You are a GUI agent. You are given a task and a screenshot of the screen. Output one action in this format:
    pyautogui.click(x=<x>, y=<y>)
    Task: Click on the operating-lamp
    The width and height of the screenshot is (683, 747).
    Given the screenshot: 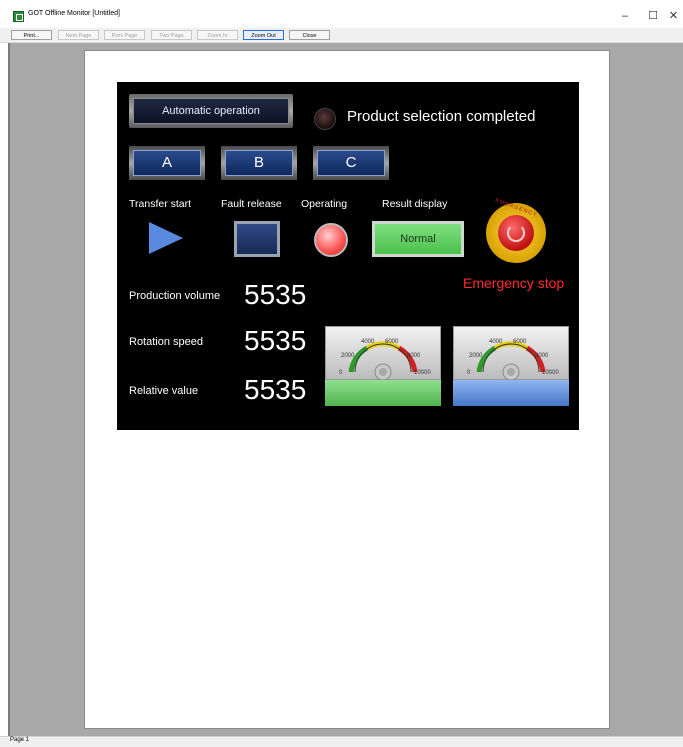 What is the action you would take?
    pyautogui.click(x=331, y=240)
    